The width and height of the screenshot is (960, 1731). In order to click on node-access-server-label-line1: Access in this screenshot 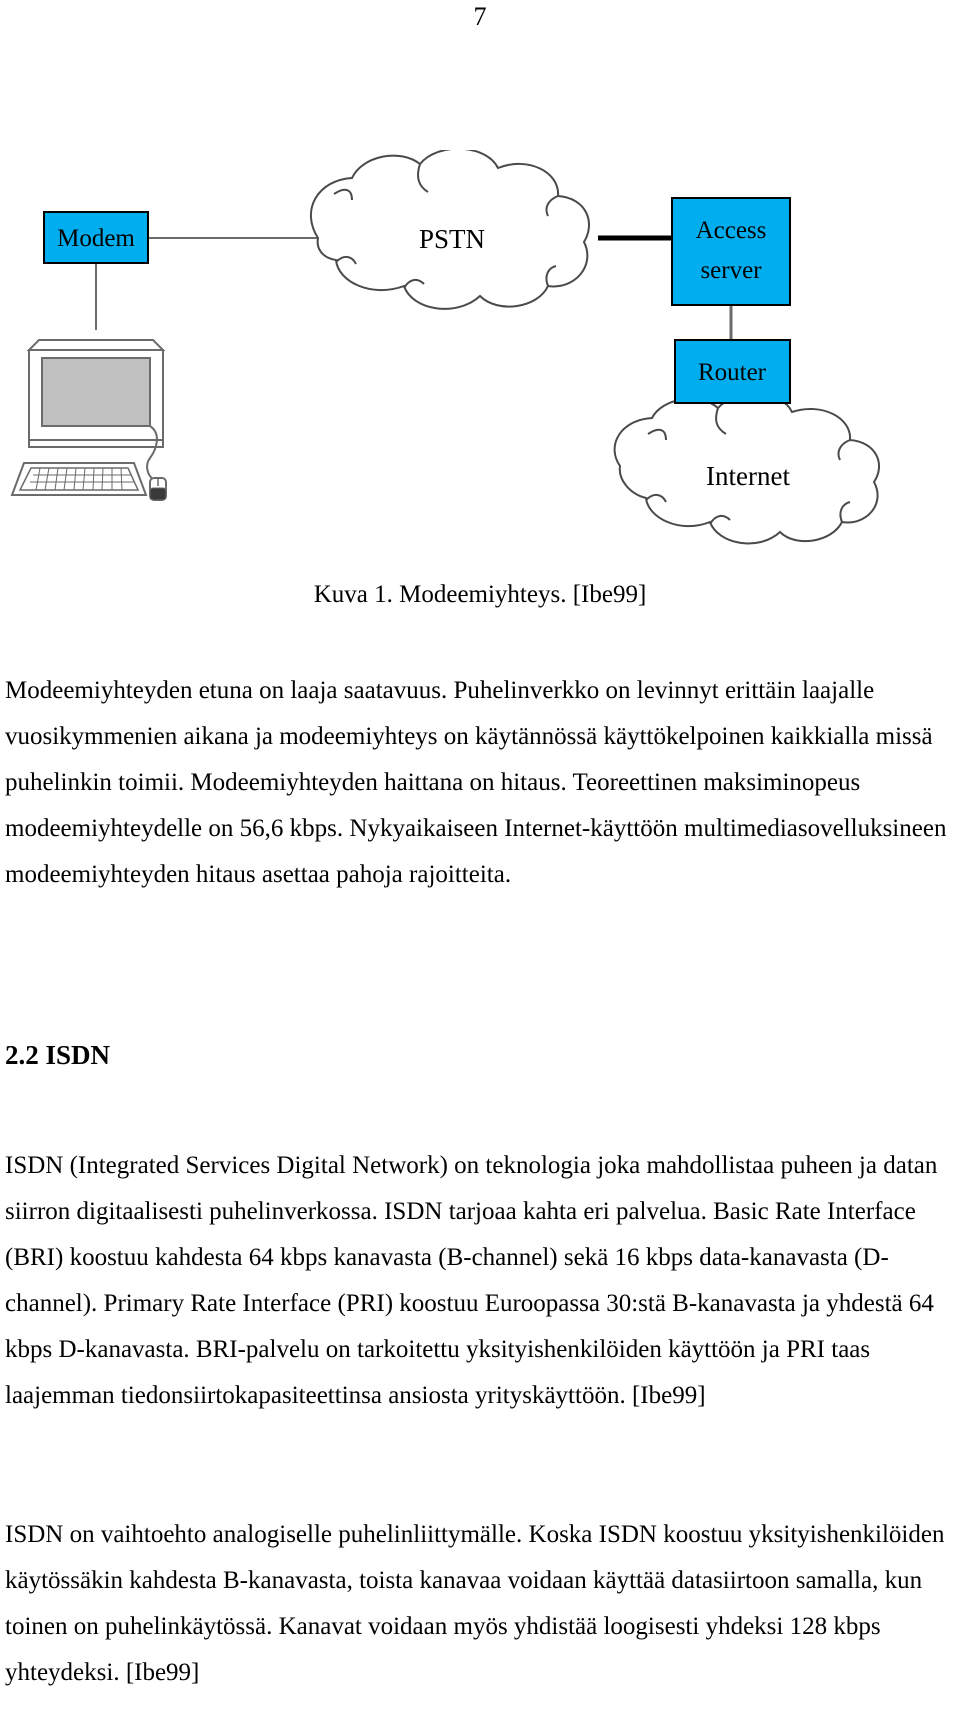, I will do `click(731, 230)`.